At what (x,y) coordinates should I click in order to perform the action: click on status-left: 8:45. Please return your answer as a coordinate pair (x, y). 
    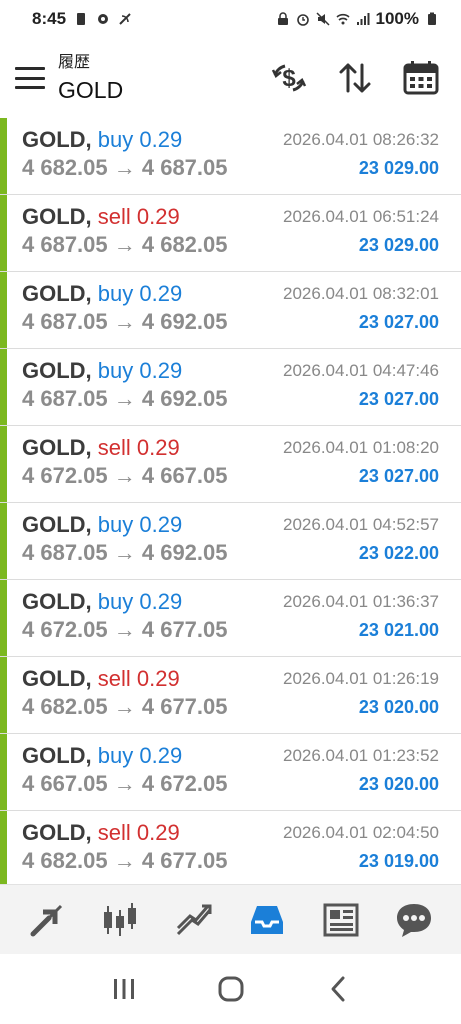
    Looking at the image, I should click on (82, 19).